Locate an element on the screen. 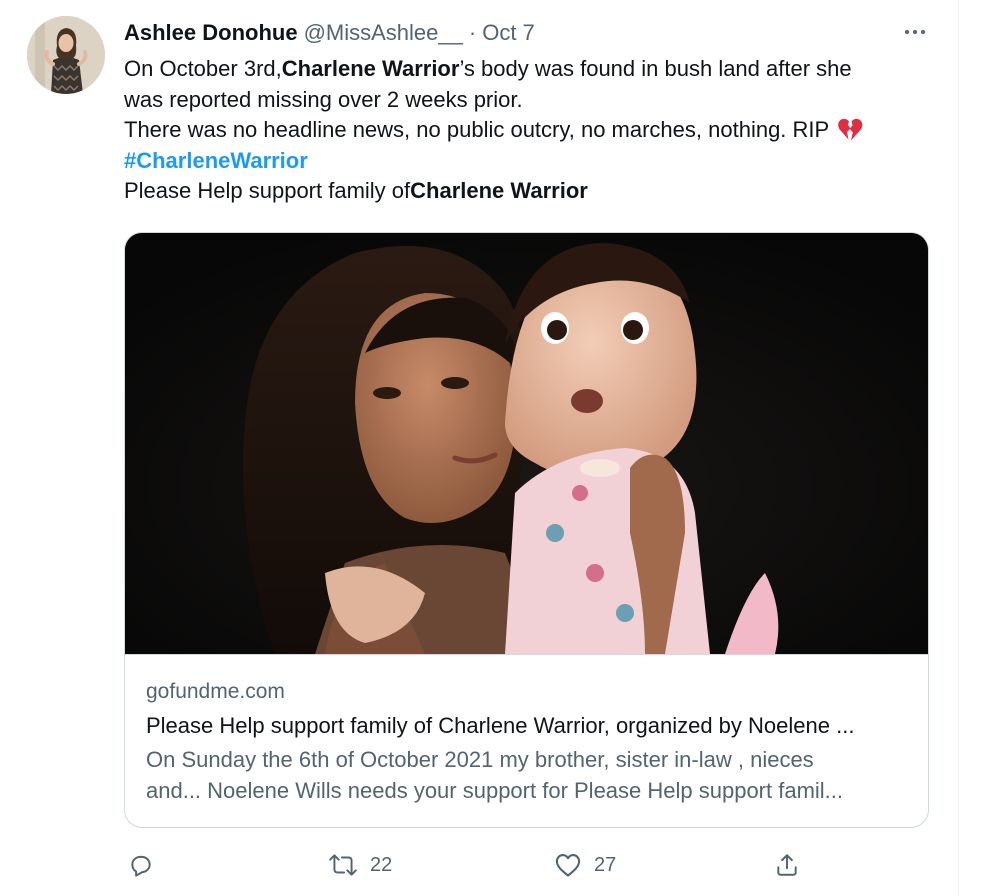 The image size is (986, 896). text-segment: Please Help support family of is located at coordinates (267, 190).